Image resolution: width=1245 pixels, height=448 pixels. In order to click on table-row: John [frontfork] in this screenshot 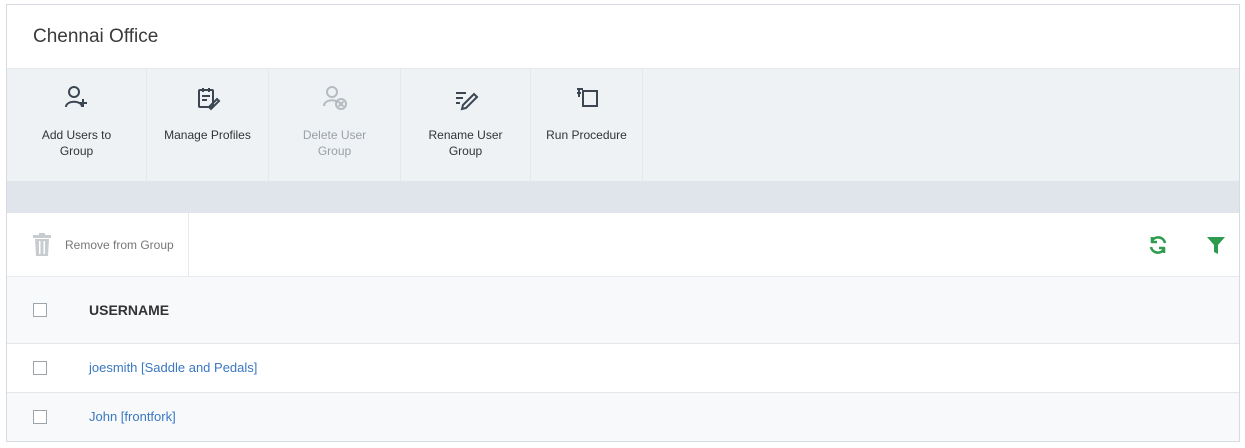, I will do `click(623, 416)`.